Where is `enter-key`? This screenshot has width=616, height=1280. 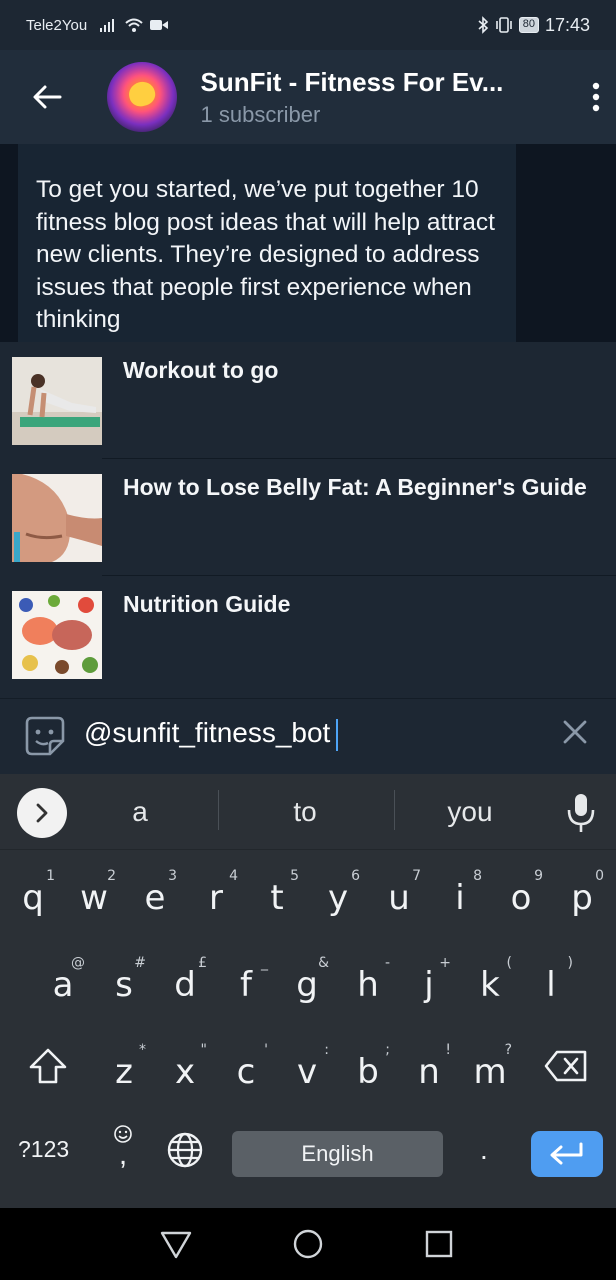 enter-key is located at coordinates (567, 1154).